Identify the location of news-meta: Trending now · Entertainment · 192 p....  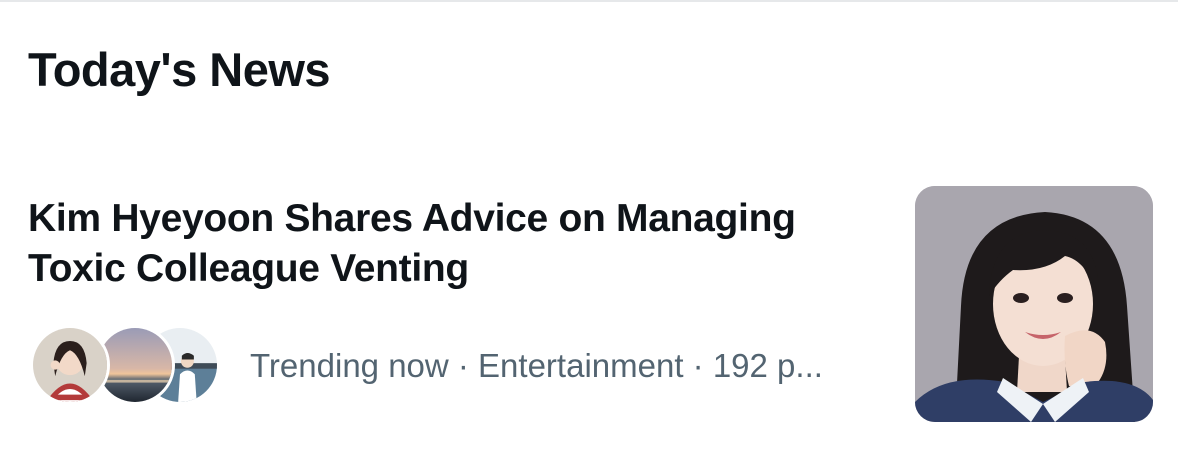
(536, 365).